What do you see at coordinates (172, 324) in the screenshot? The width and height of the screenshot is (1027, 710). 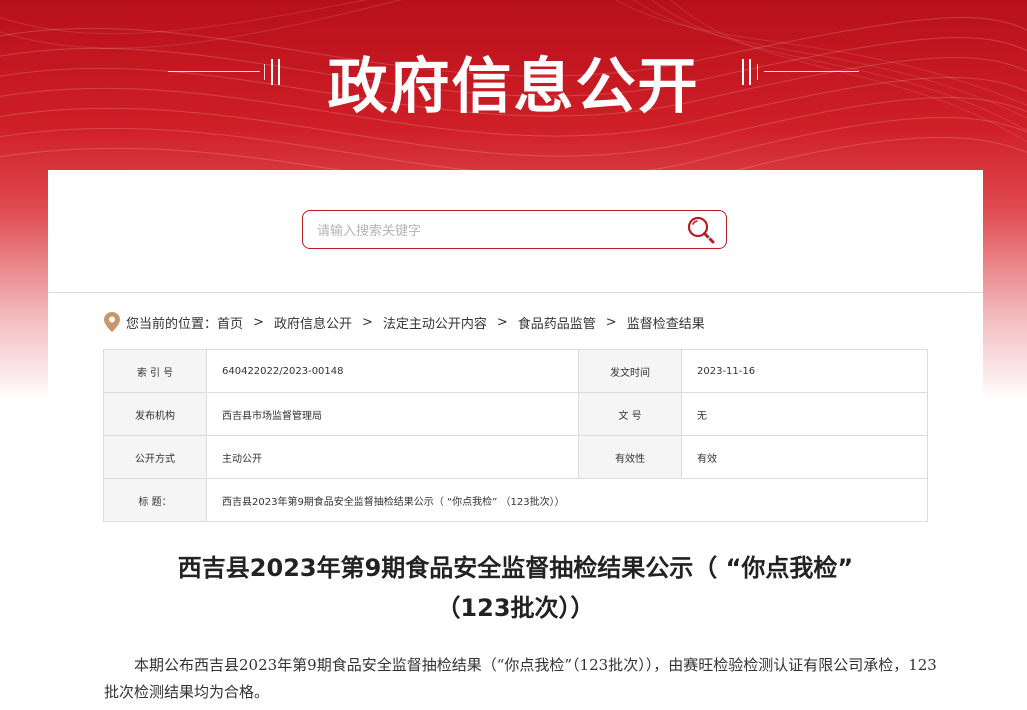 I see `breadcrumb-prefix: 您当前的位置：` at bounding box center [172, 324].